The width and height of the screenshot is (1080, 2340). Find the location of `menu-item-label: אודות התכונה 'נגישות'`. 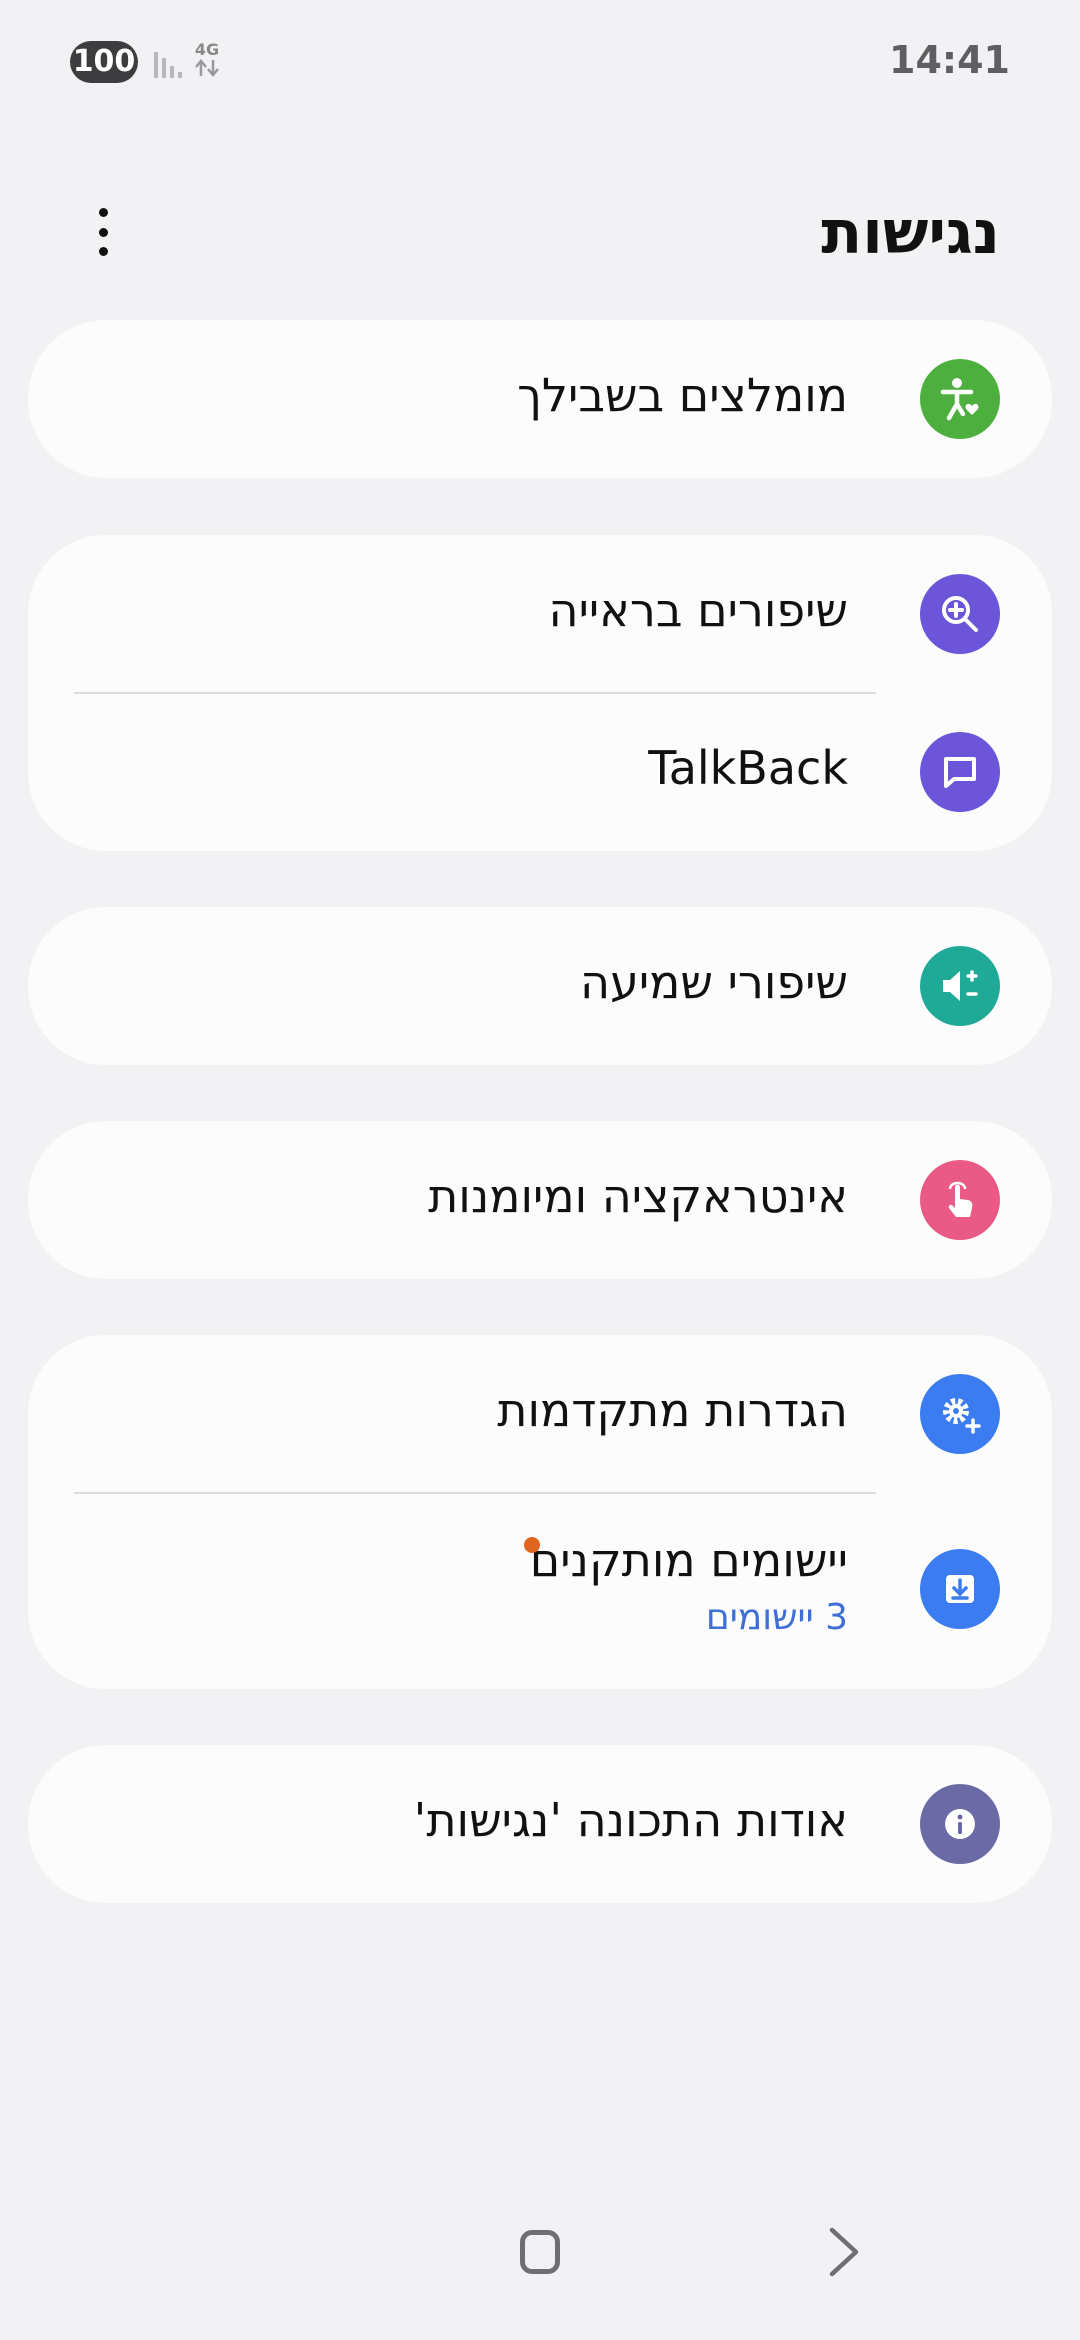

menu-item-label: אודות התכונה 'נגישות' is located at coordinates (630, 1820).